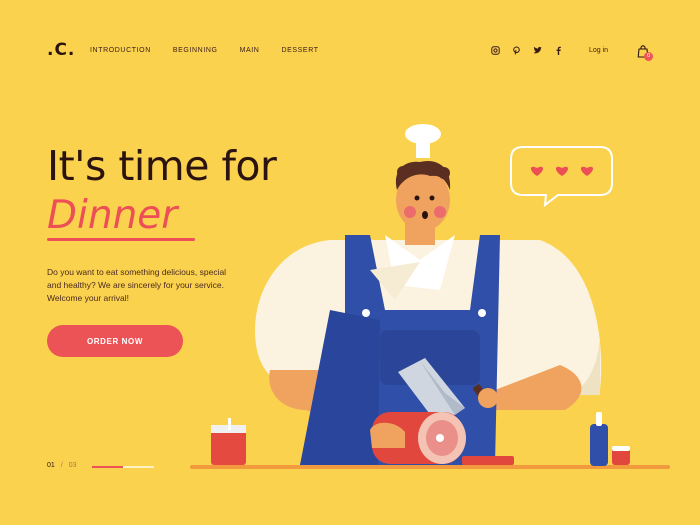 Image resolution: width=700 pixels, height=525 pixels. I want to click on instagram-icon, so click(495, 50).